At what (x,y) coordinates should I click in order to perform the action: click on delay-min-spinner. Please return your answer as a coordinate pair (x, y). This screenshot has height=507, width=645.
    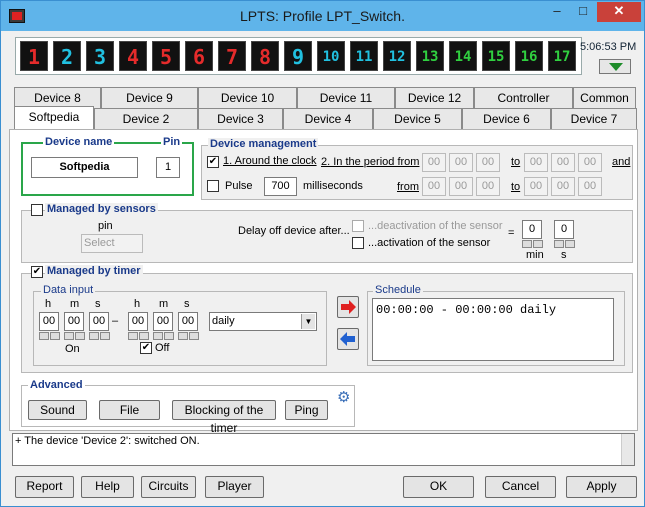
    Looking at the image, I should click on (533, 244).